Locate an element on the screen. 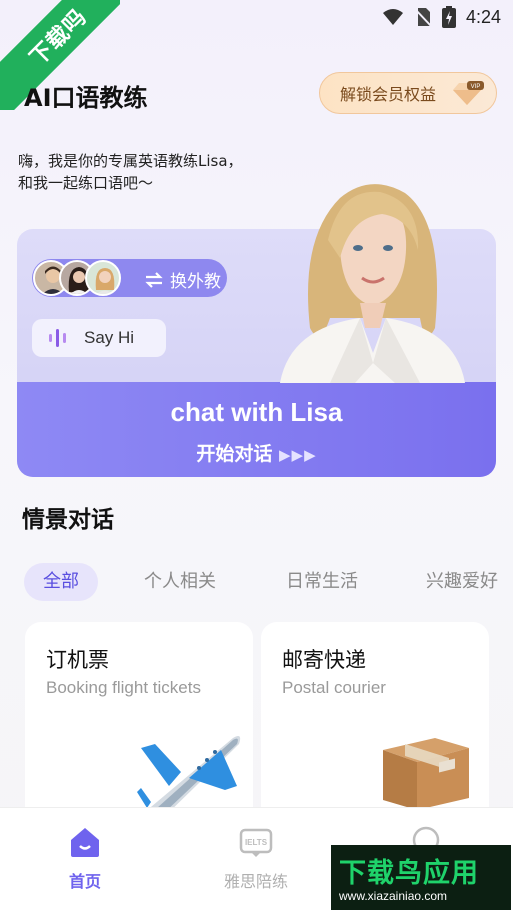  scene-section-title: 情景对话 is located at coordinates (68, 520).